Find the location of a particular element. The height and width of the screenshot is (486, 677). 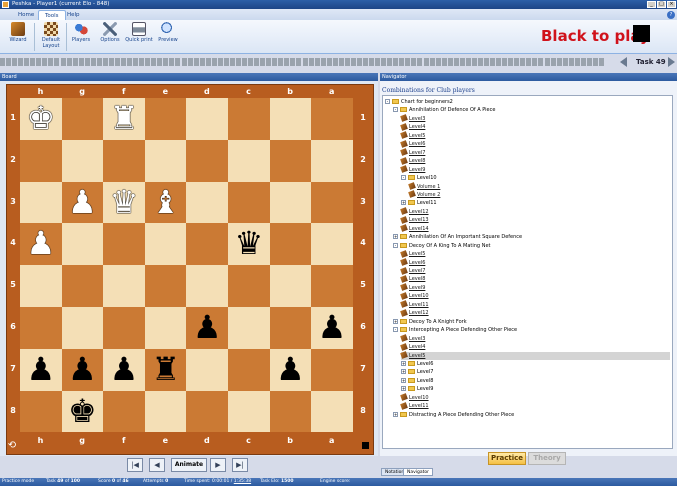

tree-item-label: Level12 is located at coordinates (419, 212).